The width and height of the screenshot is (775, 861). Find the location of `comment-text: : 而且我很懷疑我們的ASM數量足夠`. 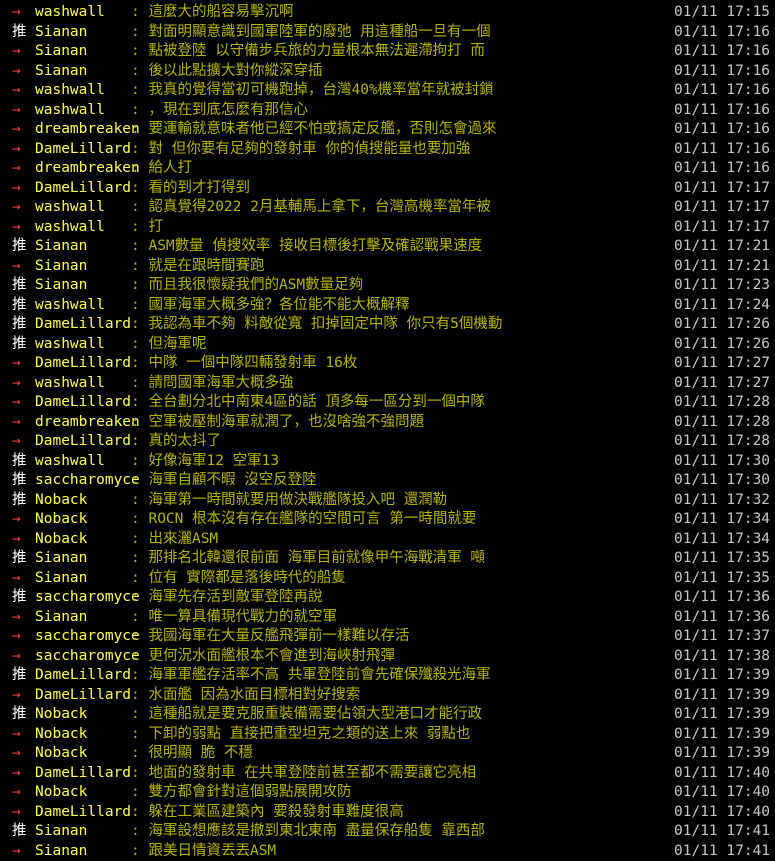

comment-text: : 而且我很懷疑我們的ASM數量足夠 is located at coordinates (247, 286).